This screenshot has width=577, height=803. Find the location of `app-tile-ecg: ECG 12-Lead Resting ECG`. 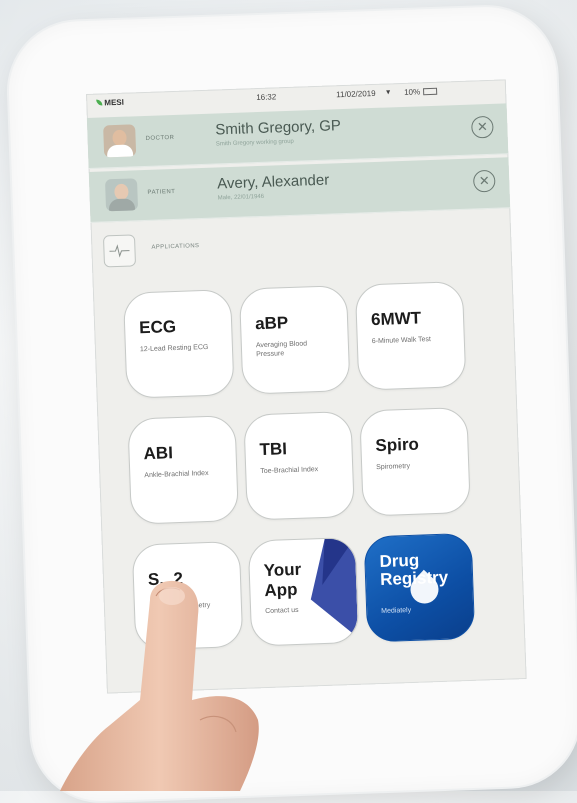

app-tile-ecg: ECG 12-Lead Resting ECG is located at coordinates (178, 344).